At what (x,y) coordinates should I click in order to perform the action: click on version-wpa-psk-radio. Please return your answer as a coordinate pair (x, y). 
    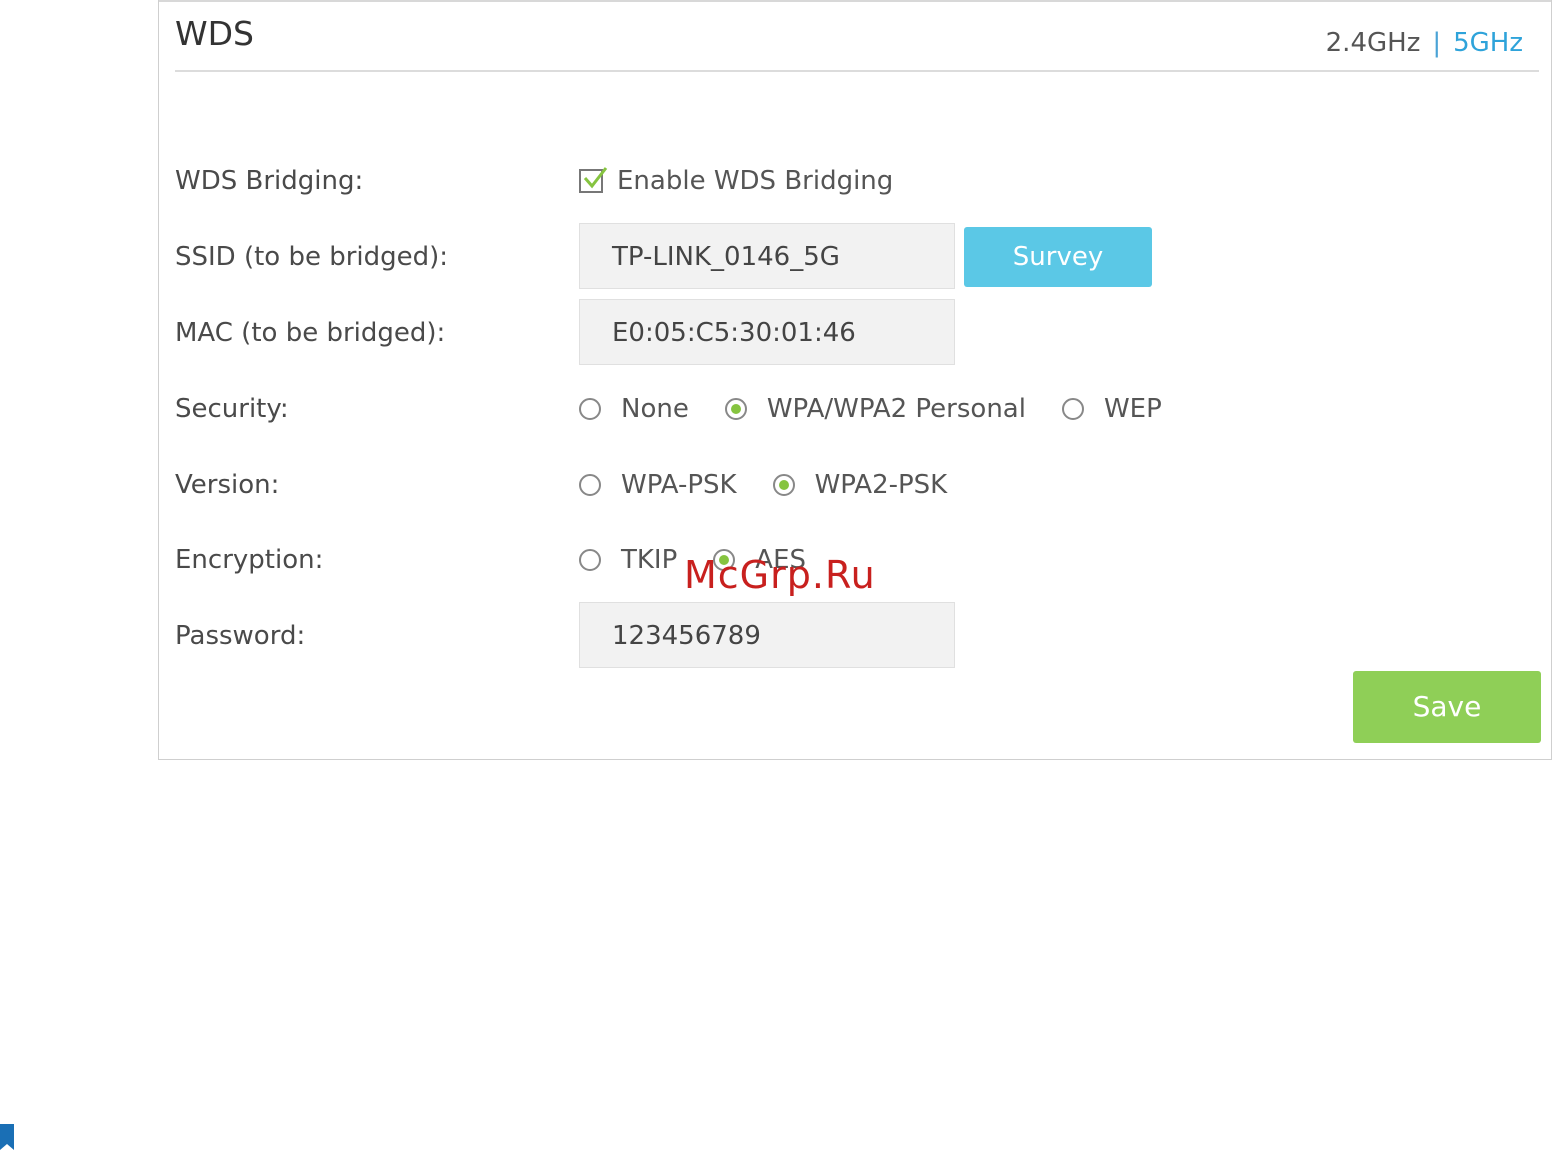
    Looking at the image, I should click on (590, 485).